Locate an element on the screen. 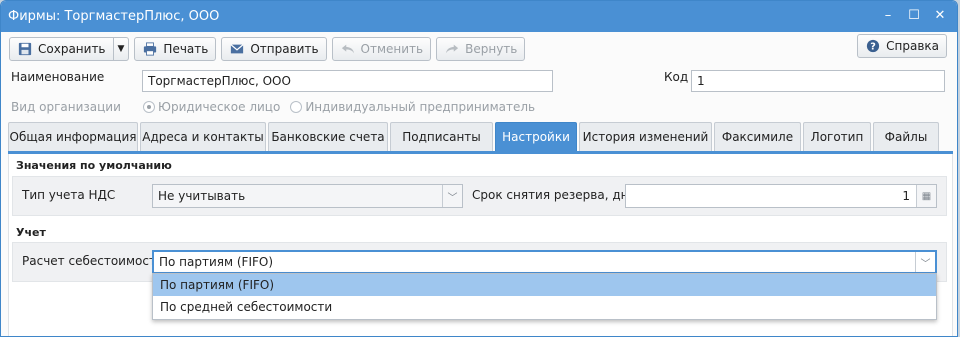 This screenshot has width=960, height=337. redo-button: Вернуть is located at coordinates (481, 49).